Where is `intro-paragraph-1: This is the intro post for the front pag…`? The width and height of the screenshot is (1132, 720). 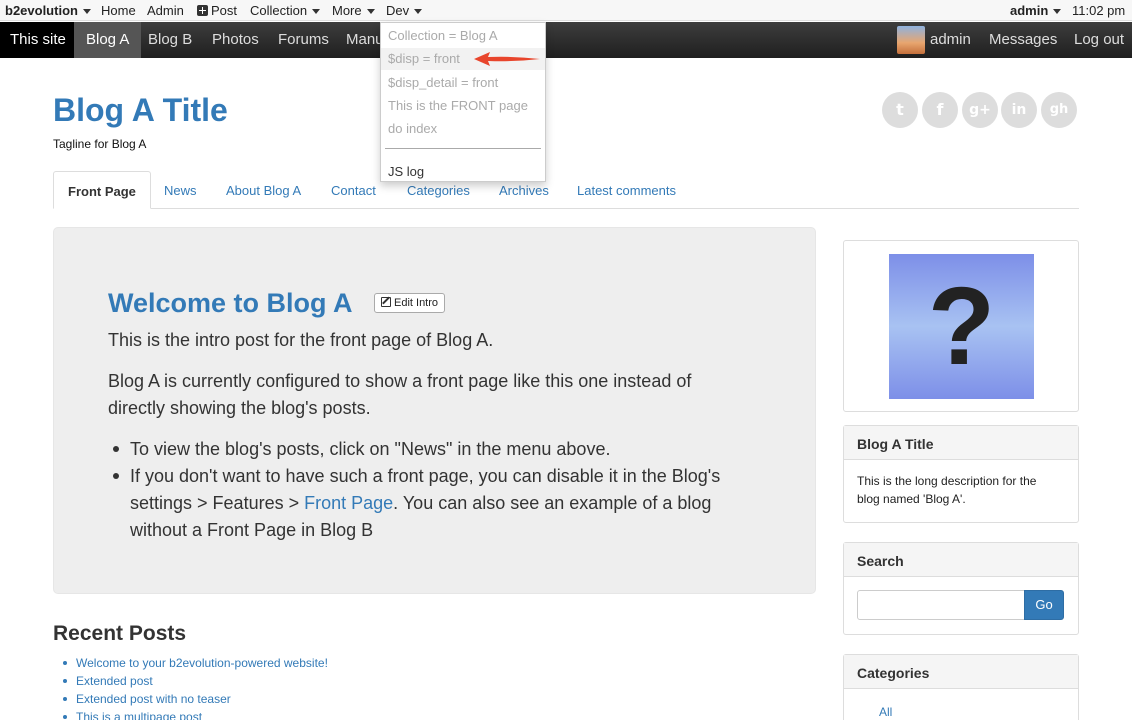 intro-paragraph-1: This is the intro post for the front pag… is located at coordinates (301, 340).